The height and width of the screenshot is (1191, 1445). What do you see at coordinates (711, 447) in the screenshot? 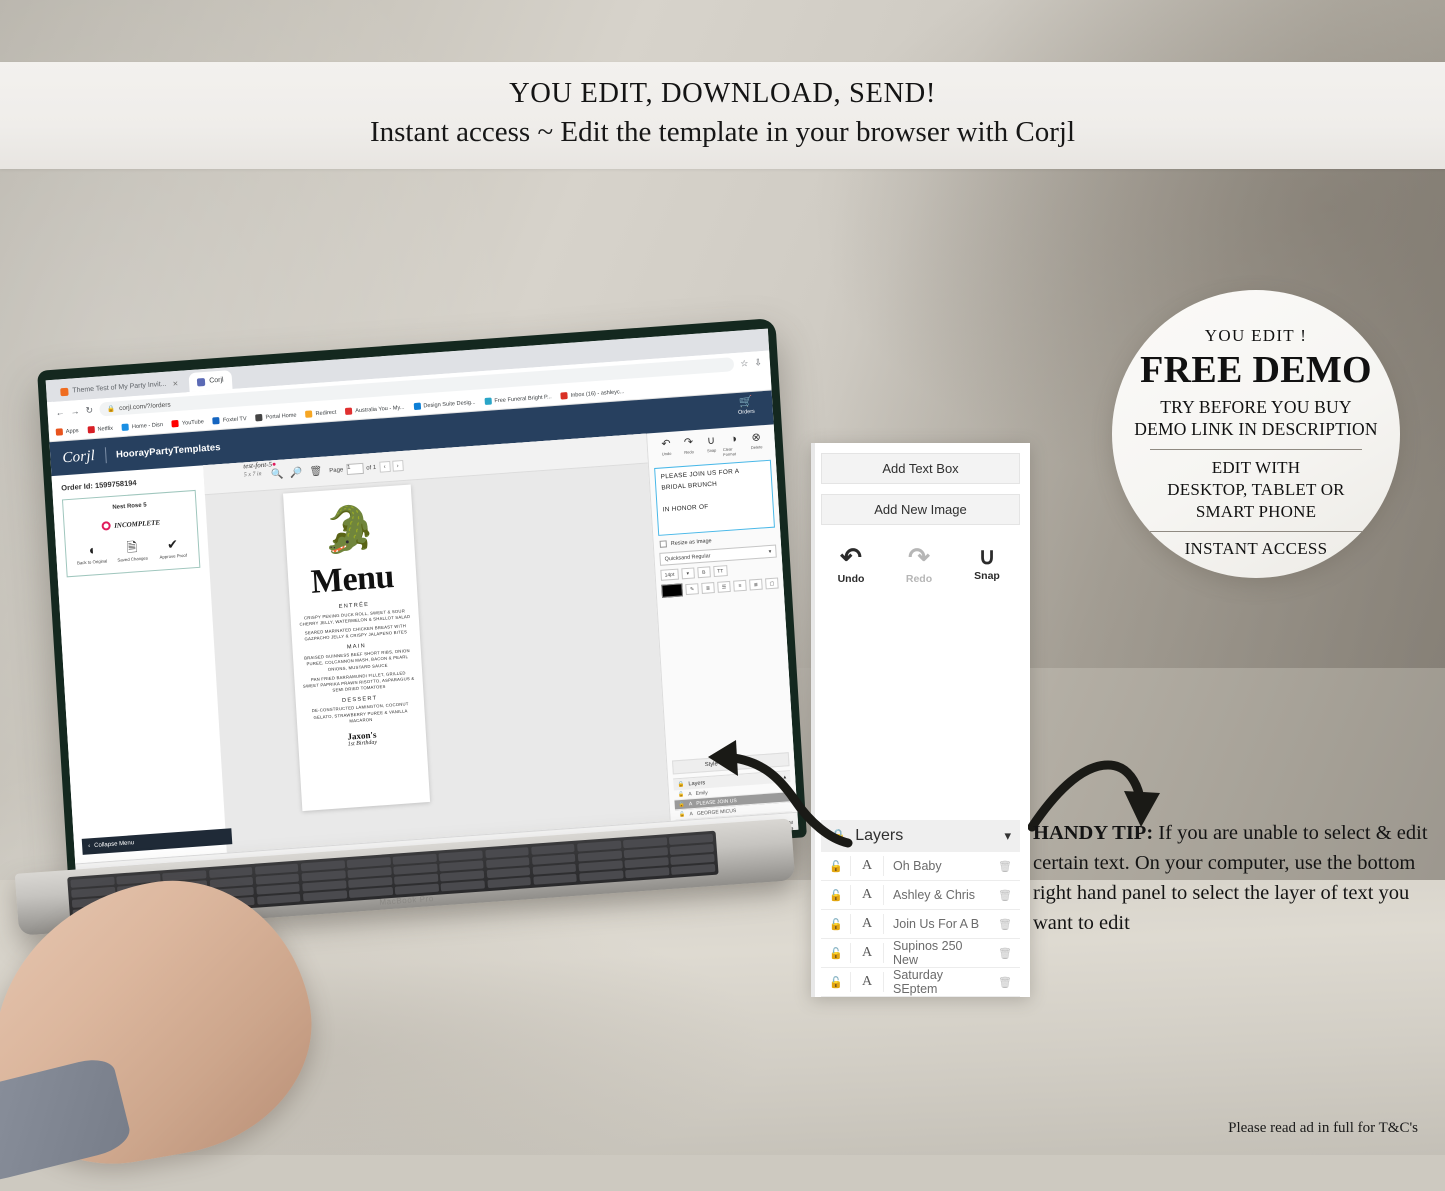
I see `editor-snap-button: ∪ Snap` at bounding box center [711, 447].